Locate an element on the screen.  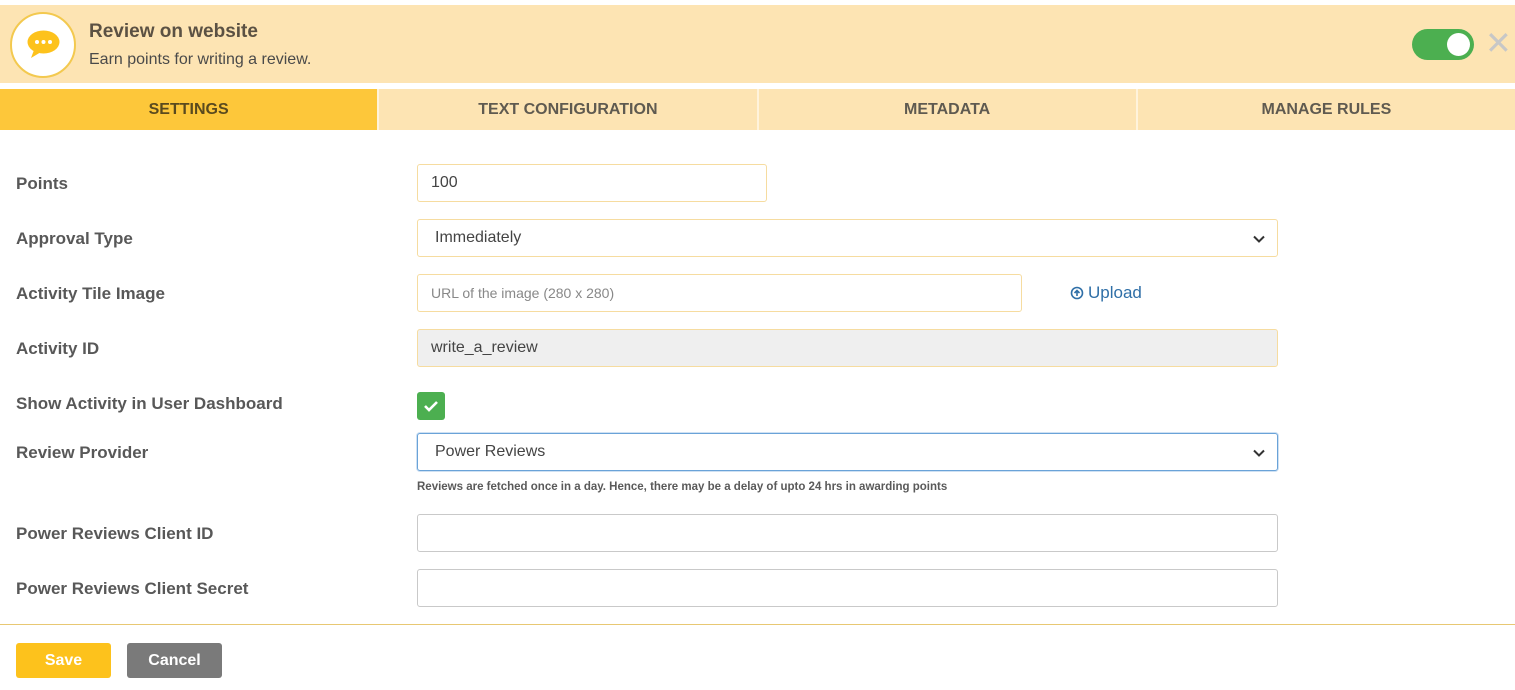
chat-bubble-icon is located at coordinates (43, 44).